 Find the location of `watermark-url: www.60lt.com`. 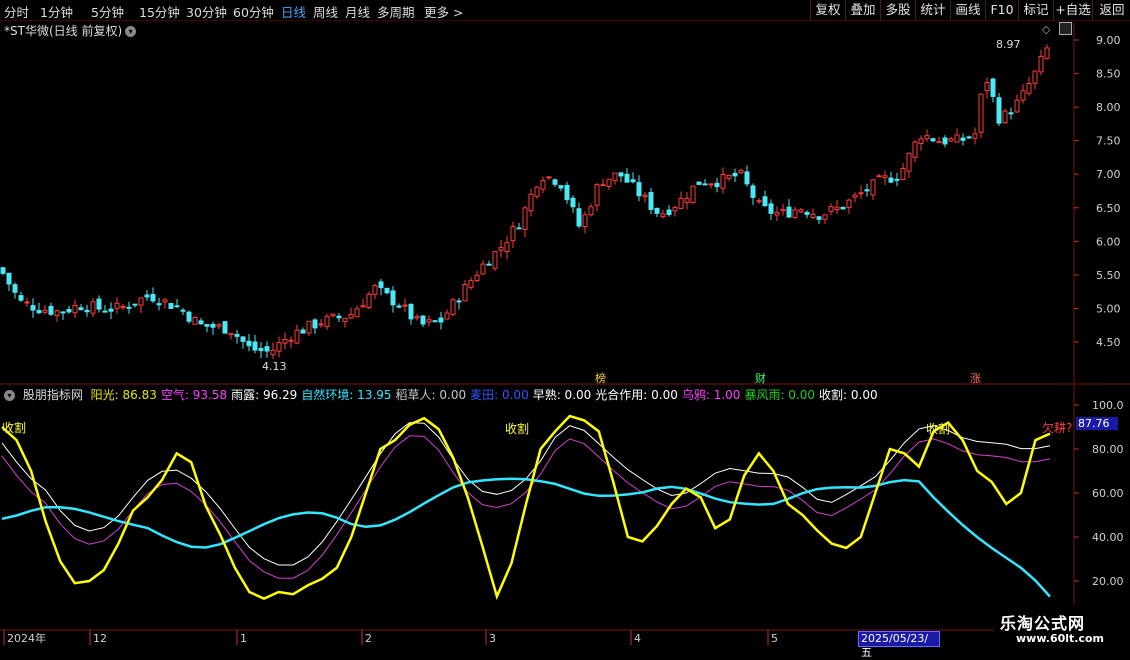

watermark-url: www.60lt.com is located at coordinates (1060, 638).